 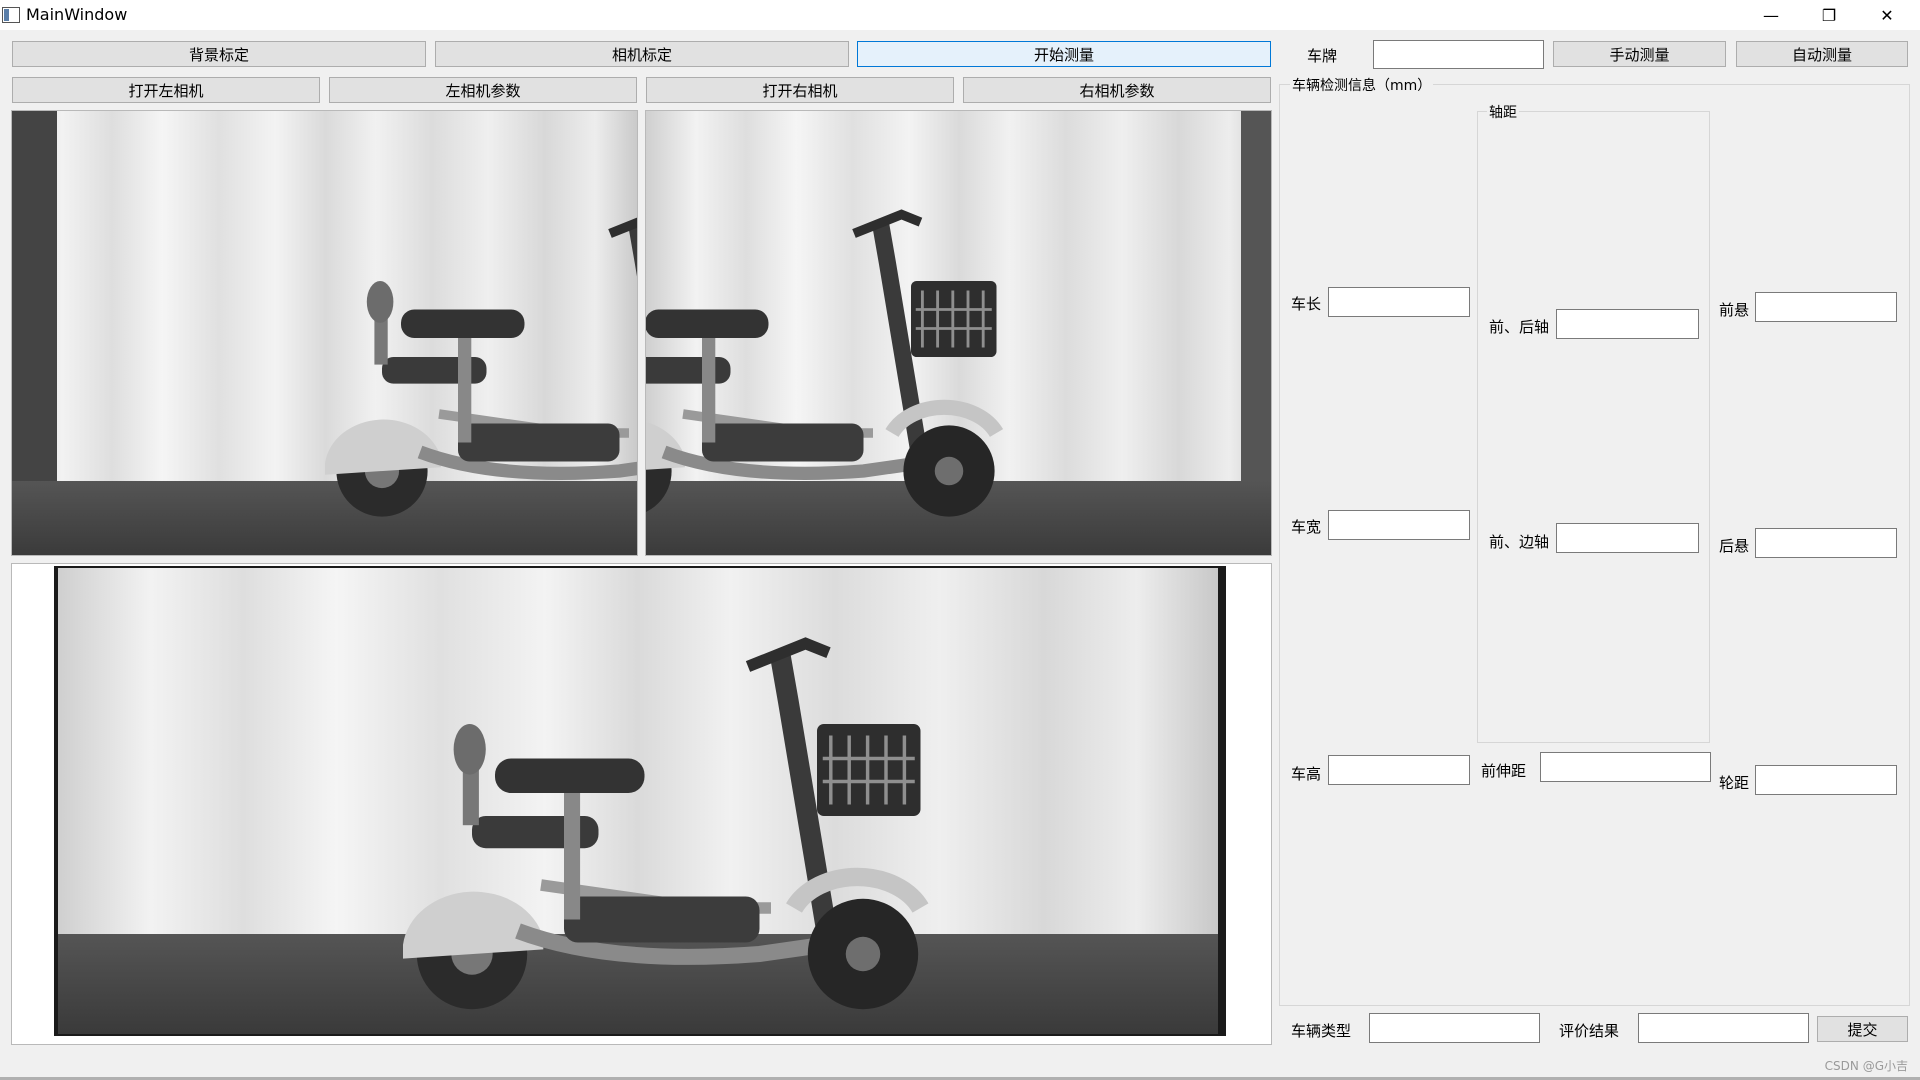 I want to click on start-measure-button: 开始测量, so click(x=1064, y=54).